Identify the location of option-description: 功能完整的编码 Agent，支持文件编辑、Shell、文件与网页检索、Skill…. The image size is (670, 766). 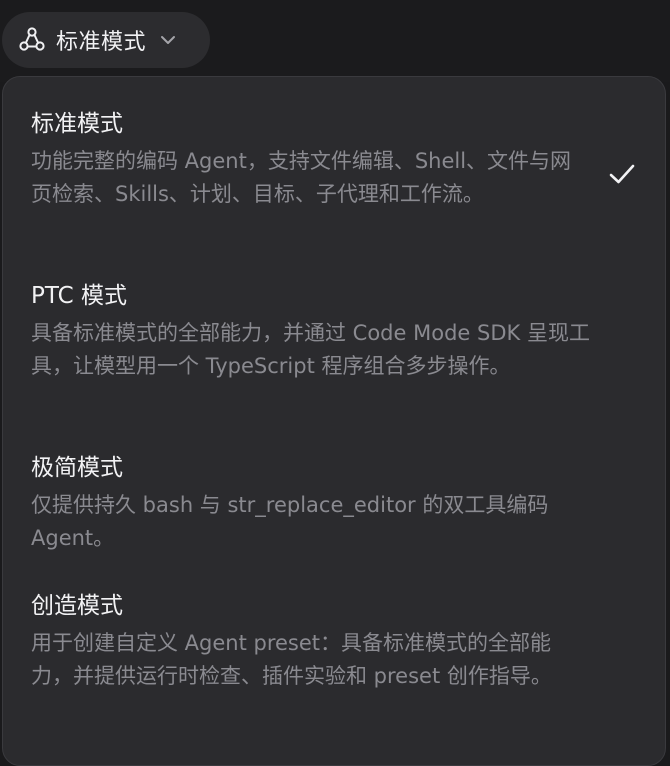
(301, 177).